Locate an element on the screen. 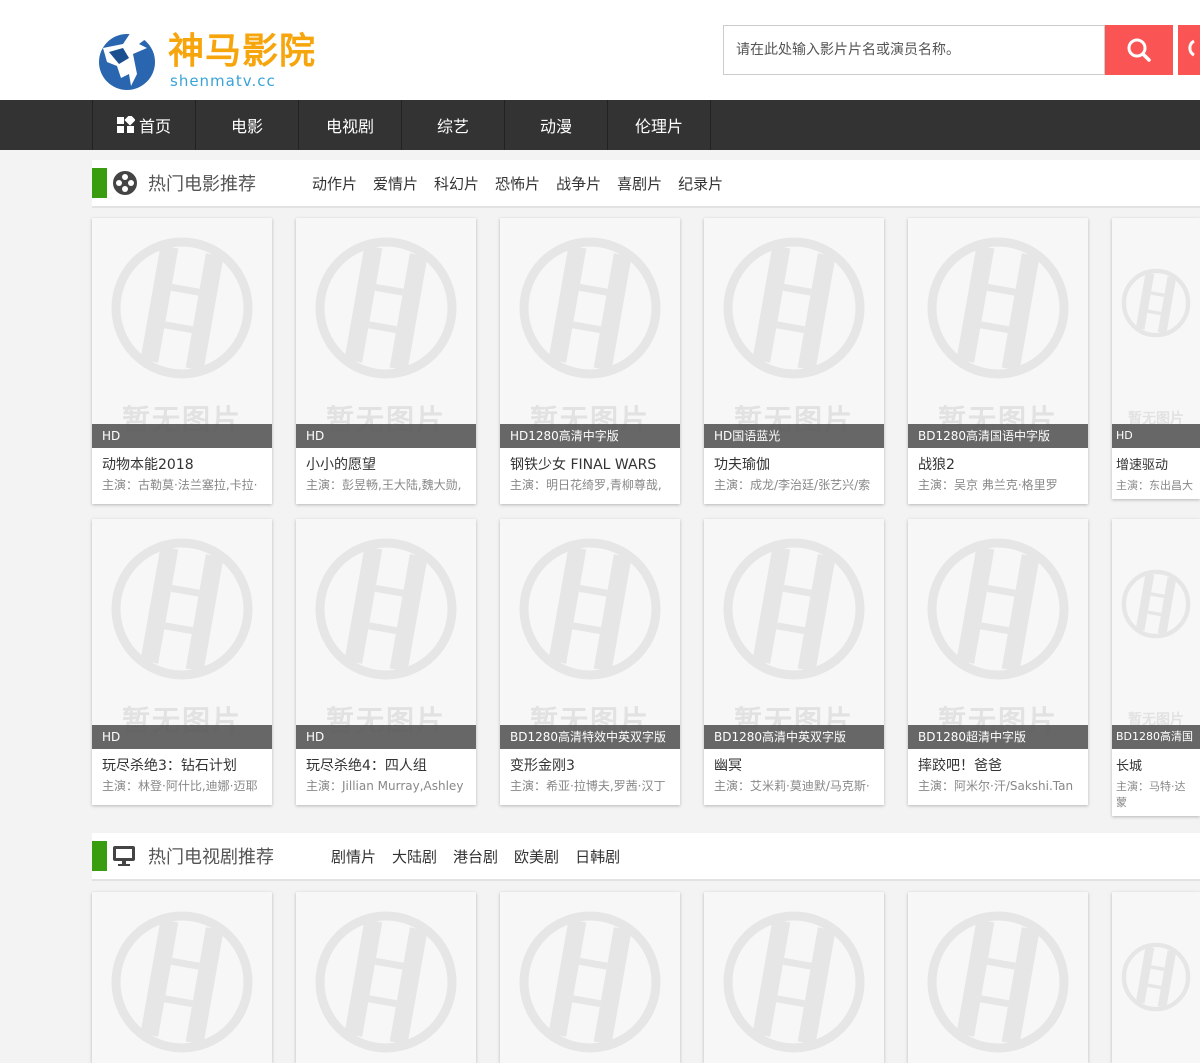 This screenshot has width=1200, height=1063. movie-actors: 主演：马特·达蒙 is located at coordinates (1151, 794).